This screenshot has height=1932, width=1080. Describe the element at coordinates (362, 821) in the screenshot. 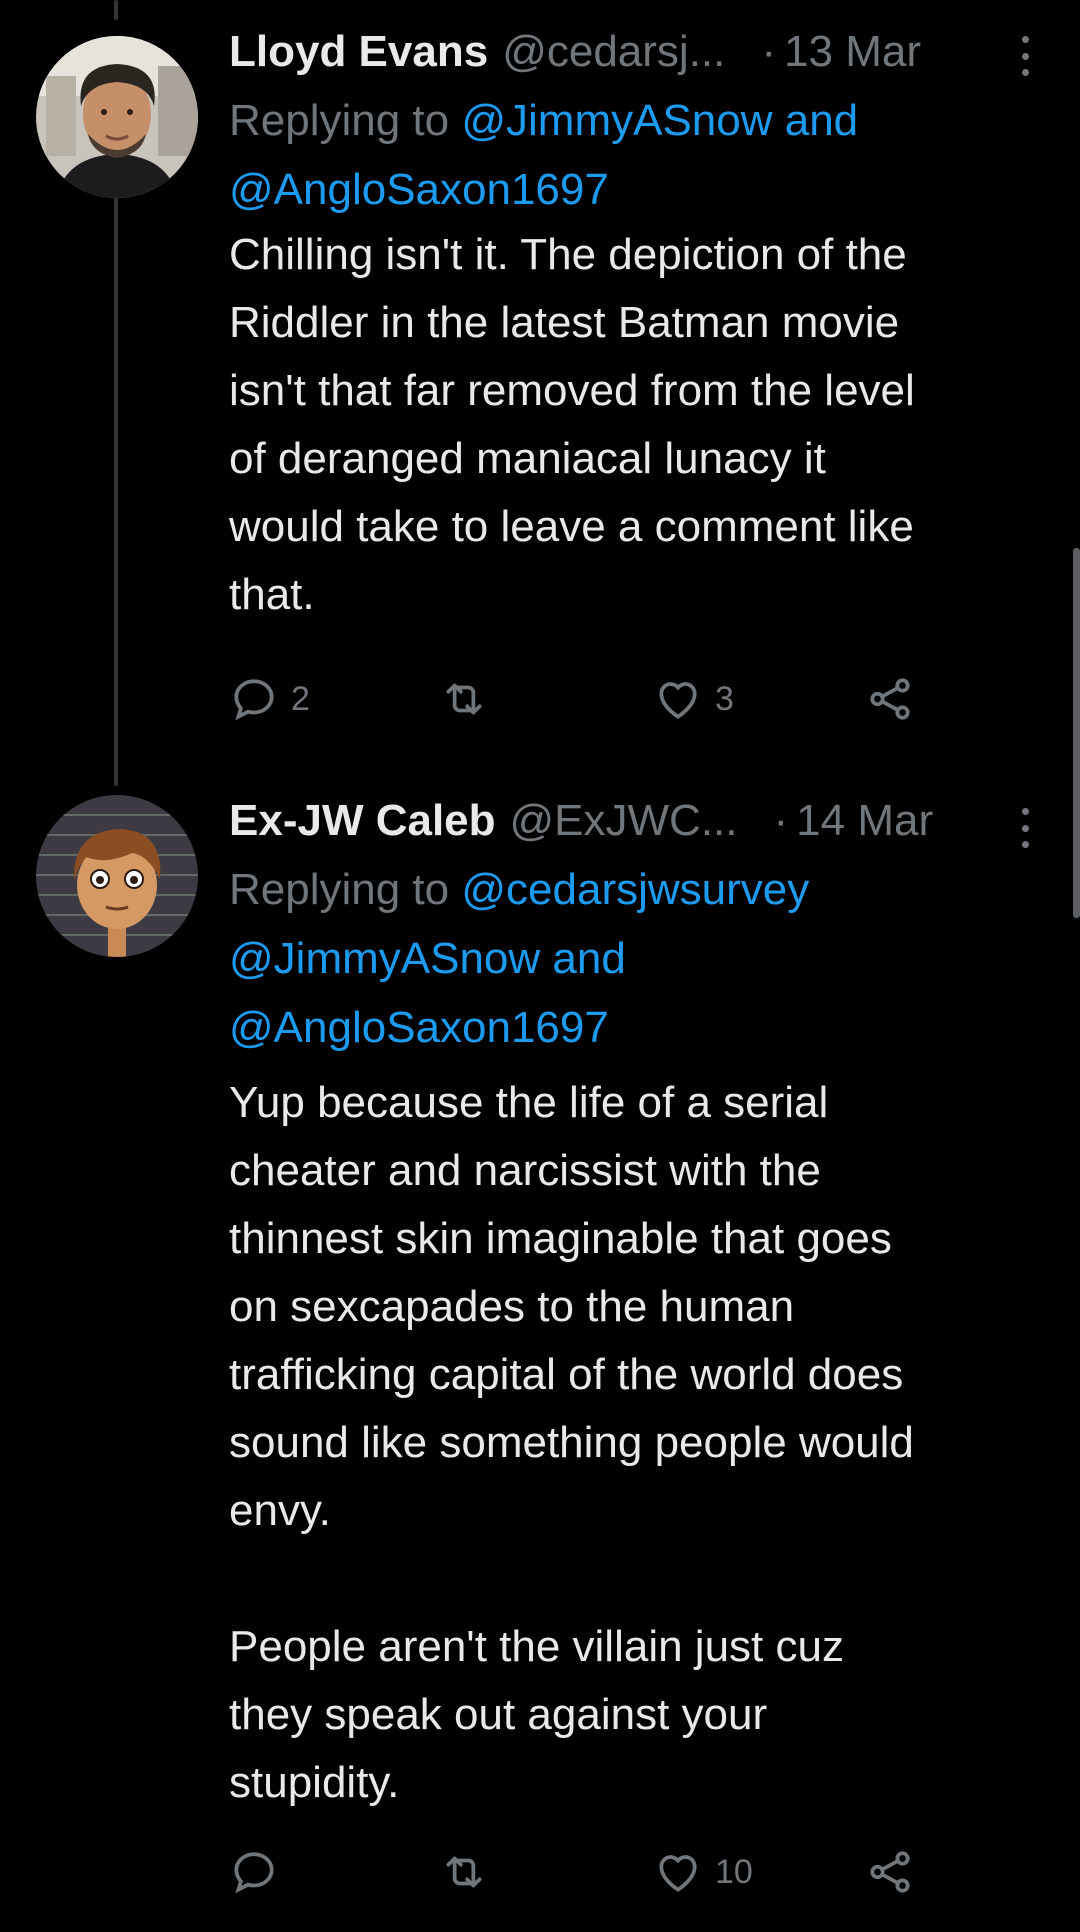

I see `display-name: Ex-JW Caleb` at that location.